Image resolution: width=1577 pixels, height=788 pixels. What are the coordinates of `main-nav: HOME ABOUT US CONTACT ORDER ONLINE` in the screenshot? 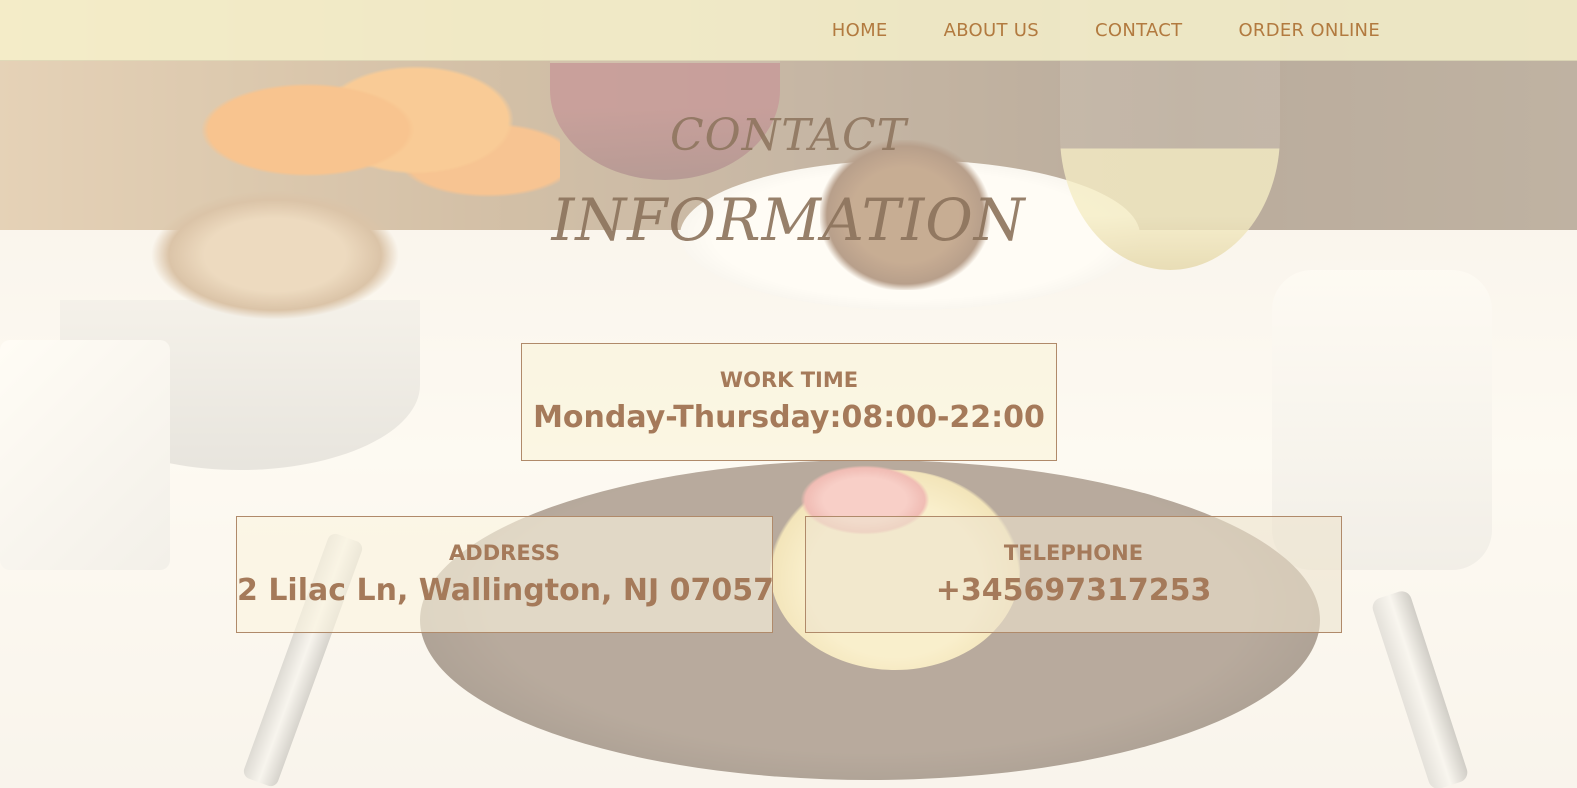 It's located at (1078, 30).